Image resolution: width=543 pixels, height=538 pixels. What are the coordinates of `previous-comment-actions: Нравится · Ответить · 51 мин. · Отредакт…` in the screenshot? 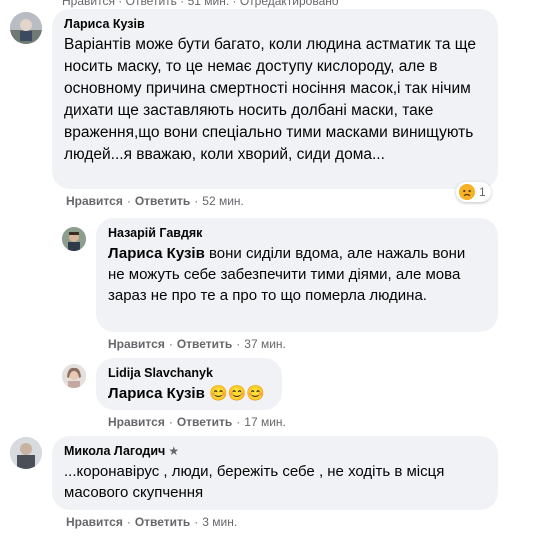 It's located at (200, 4).